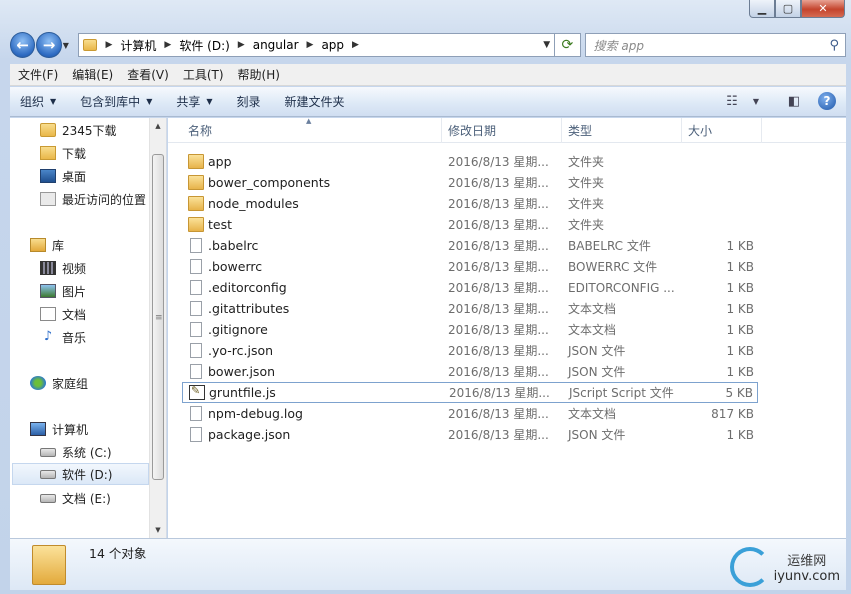  Describe the element at coordinates (312, 130) in the screenshot. I see `column-name: 名称` at that location.